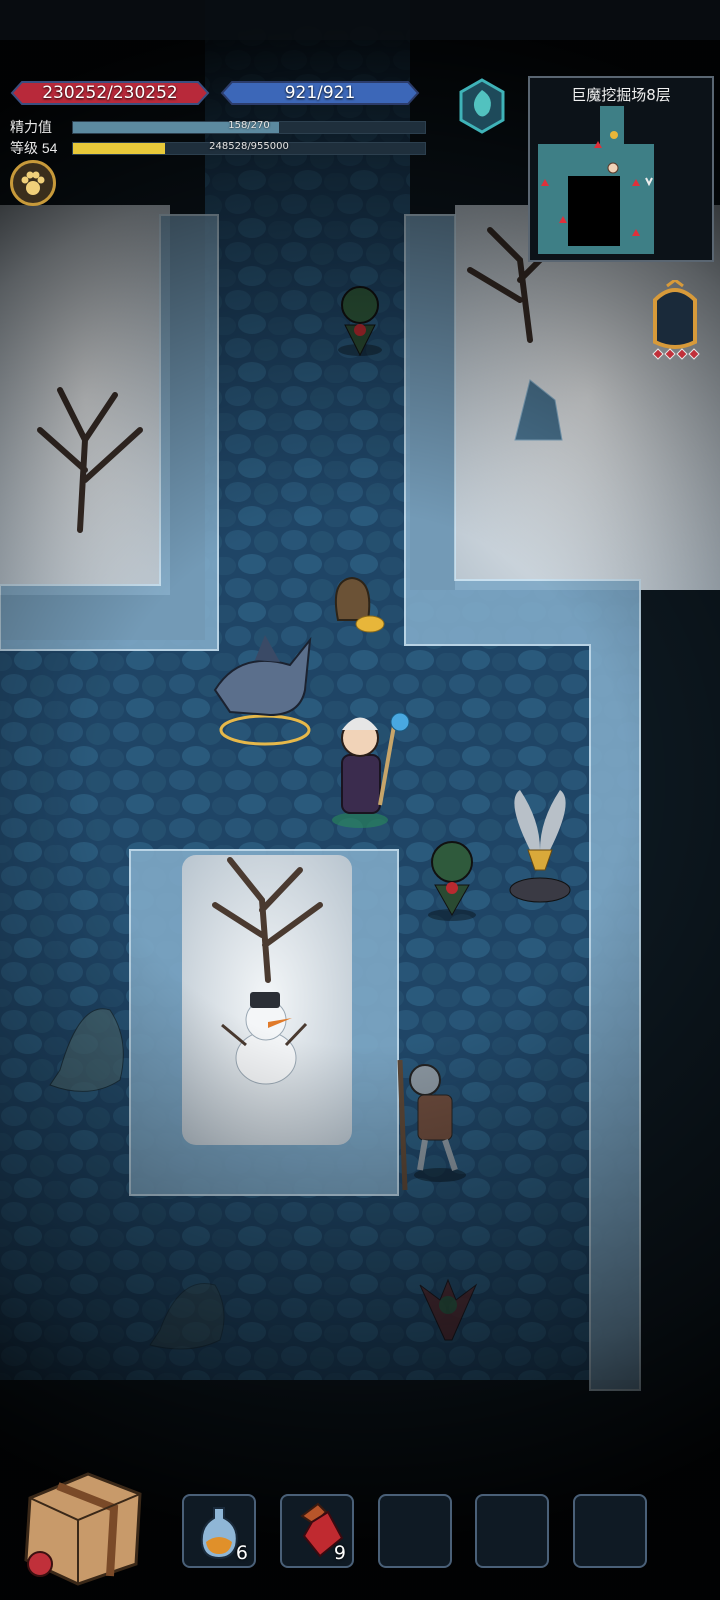 The height and width of the screenshot is (1600, 720). What do you see at coordinates (676, 319) in the screenshot?
I see `magic-mirror-icon` at bounding box center [676, 319].